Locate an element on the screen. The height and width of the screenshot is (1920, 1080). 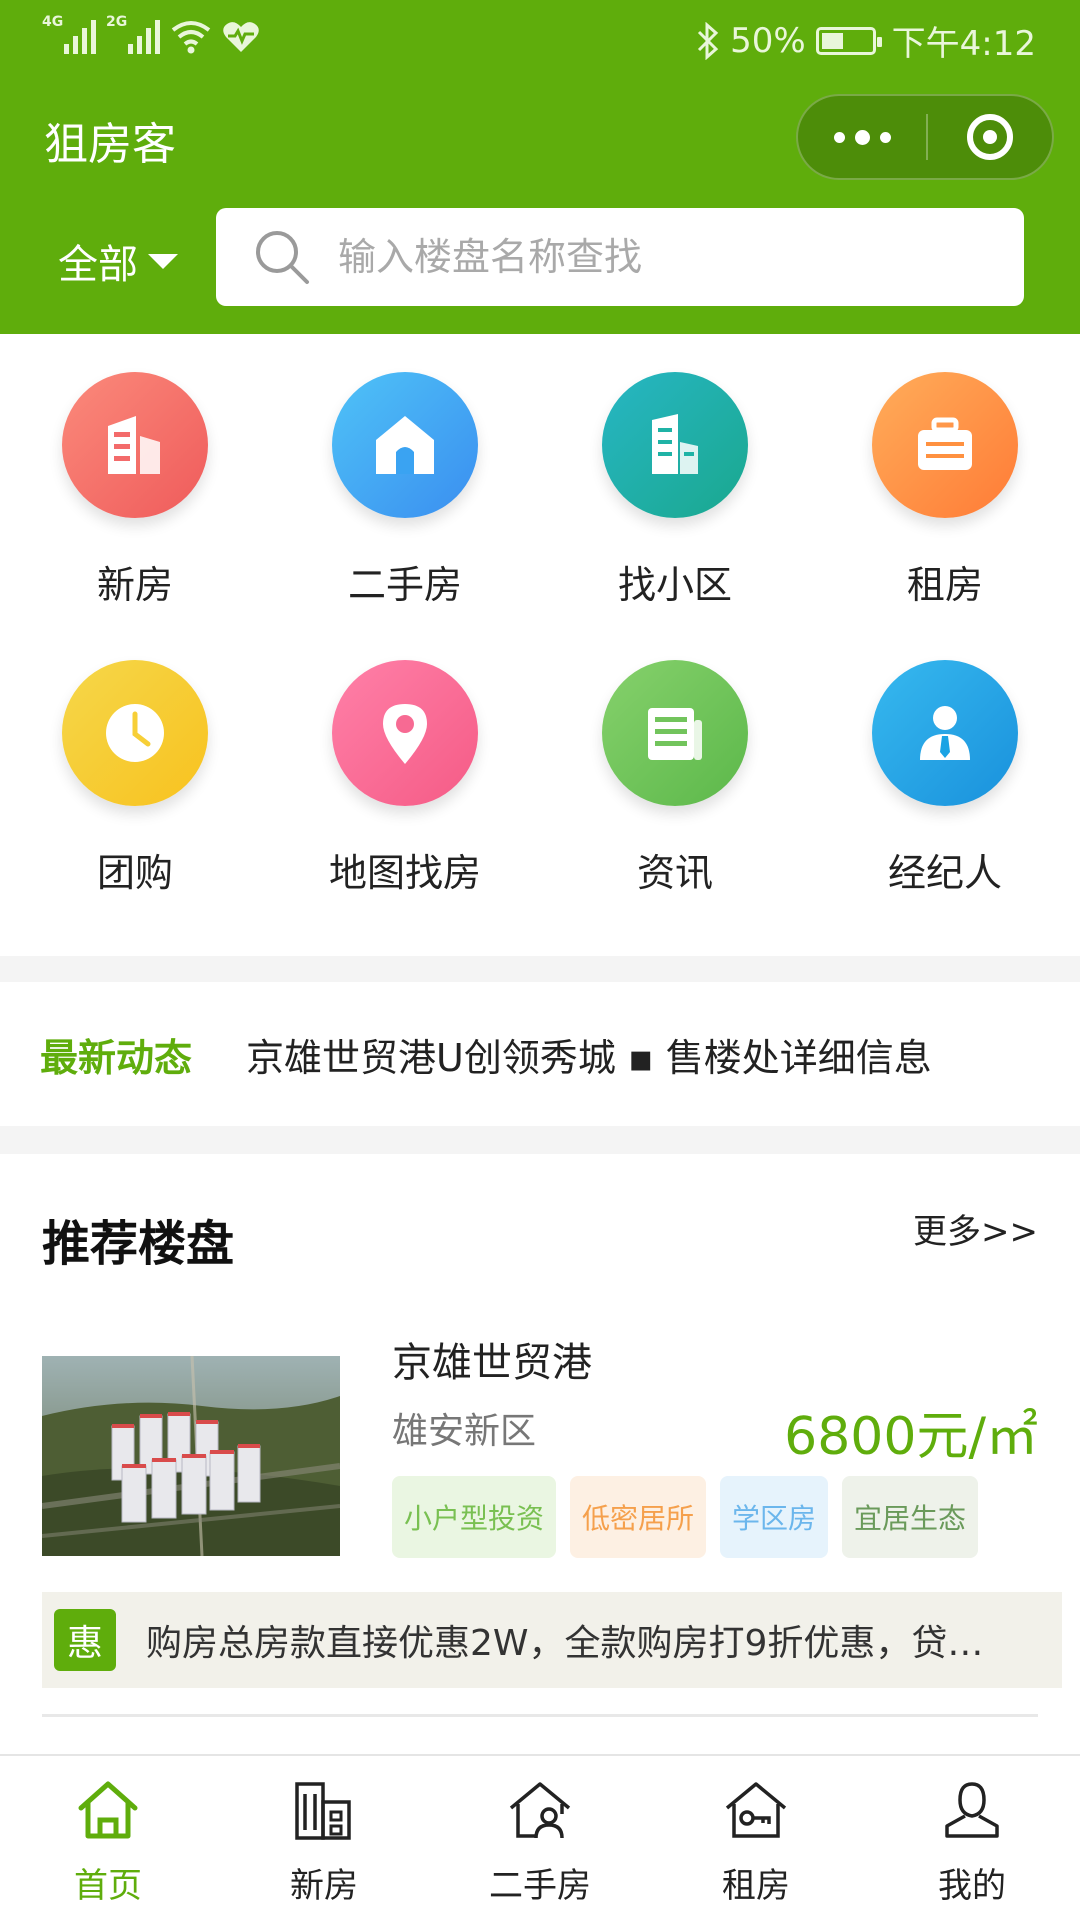
community-icon is located at coordinates (675, 444).